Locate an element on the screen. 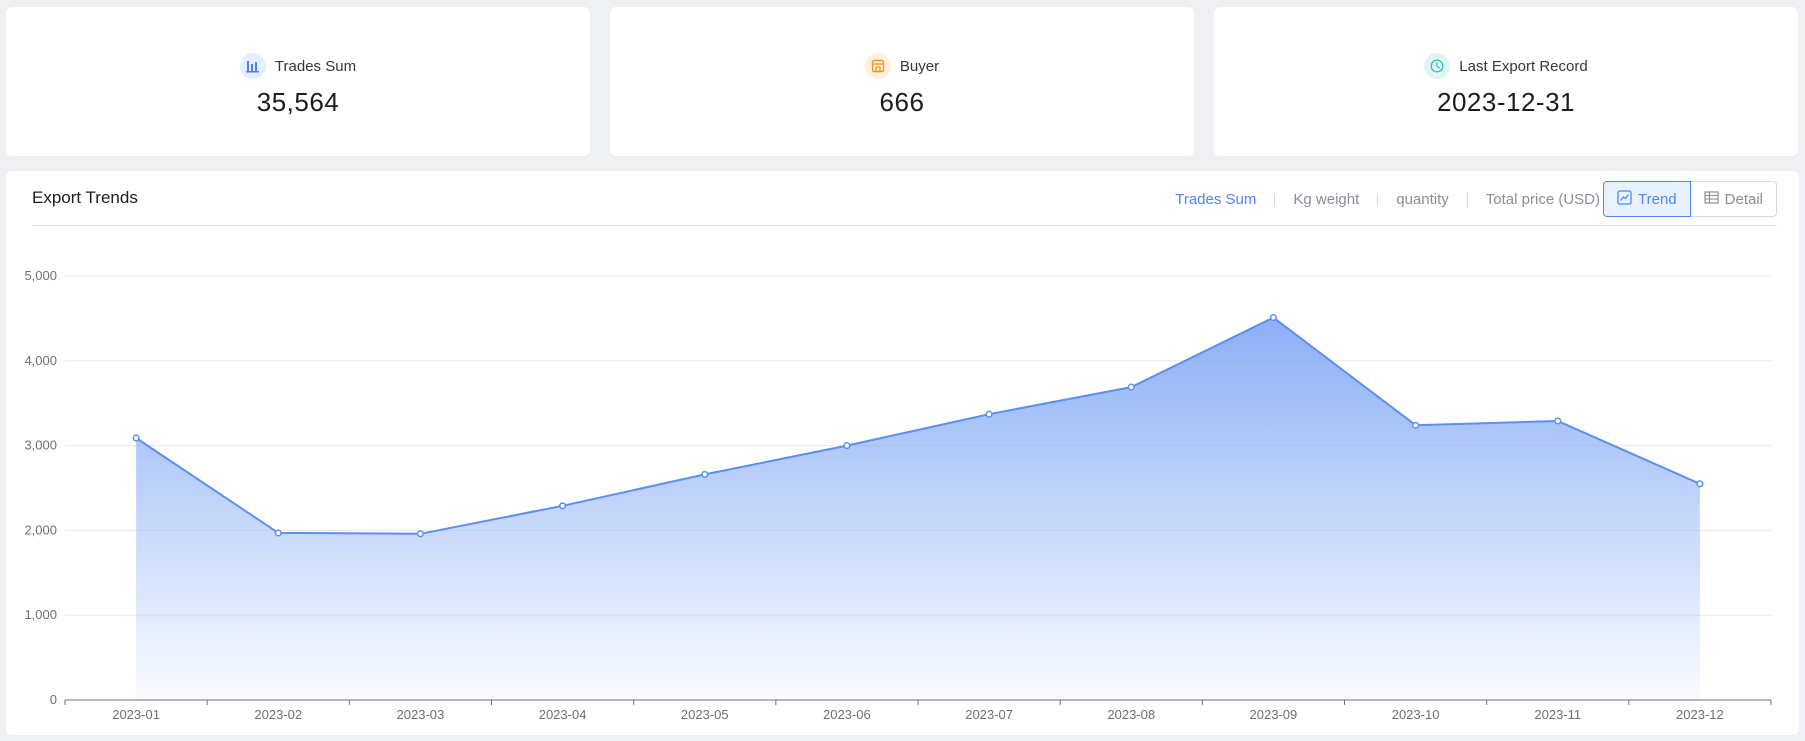 This screenshot has width=1805, height=741. y-axis-ticks: 0 1,000 2,000 3,000 4,000 5,000 is located at coordinates (40, 487).